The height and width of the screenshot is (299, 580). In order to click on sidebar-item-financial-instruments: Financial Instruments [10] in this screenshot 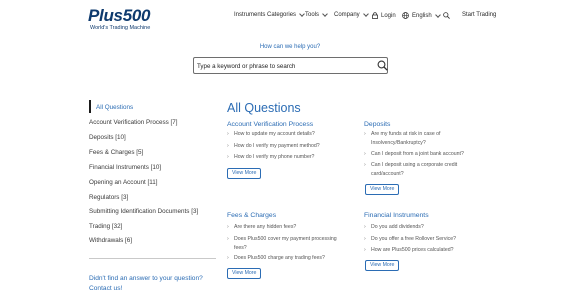, I will do `click(125, 167)`.